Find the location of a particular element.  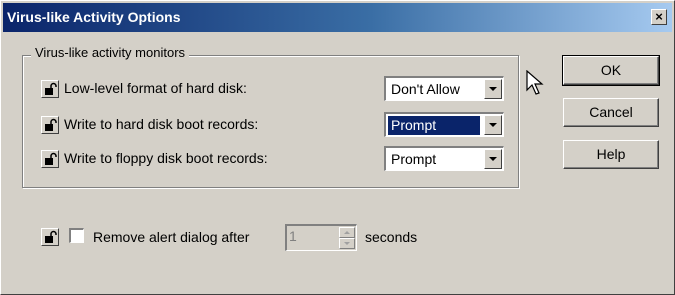

lock-toggle-low-level-format is located at coordinates (50, 89).